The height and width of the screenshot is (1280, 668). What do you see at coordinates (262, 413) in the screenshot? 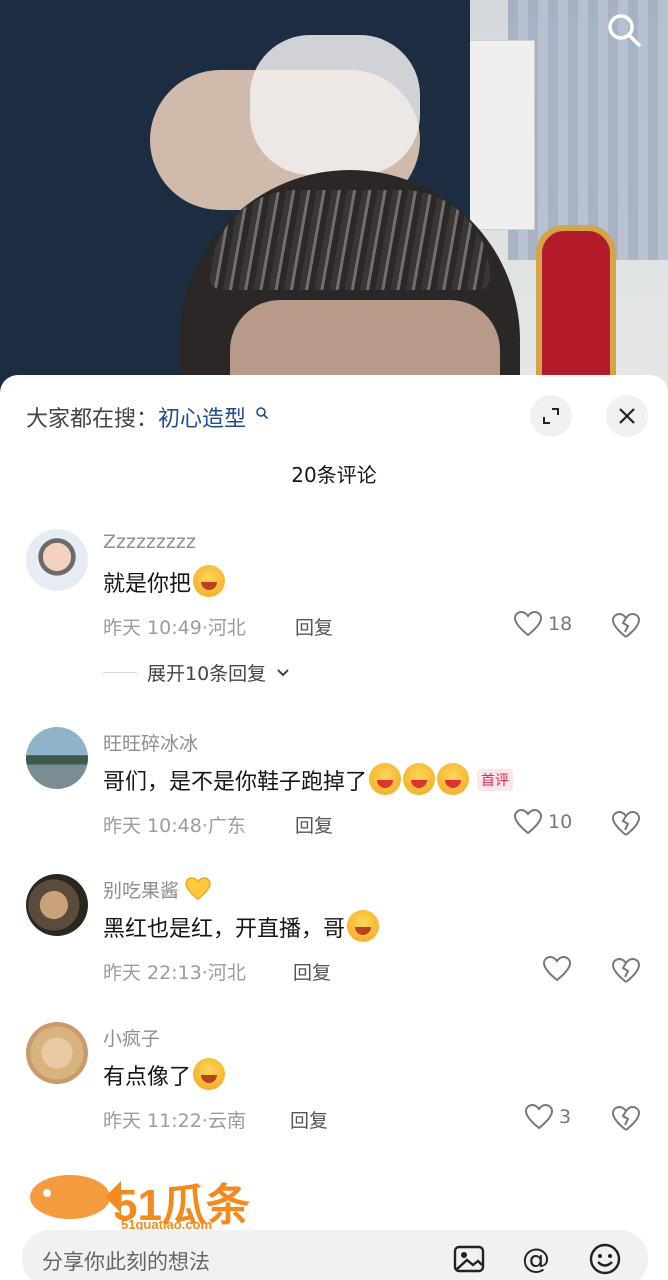
I see `small-search-icon` at bounding box center [262, 413].